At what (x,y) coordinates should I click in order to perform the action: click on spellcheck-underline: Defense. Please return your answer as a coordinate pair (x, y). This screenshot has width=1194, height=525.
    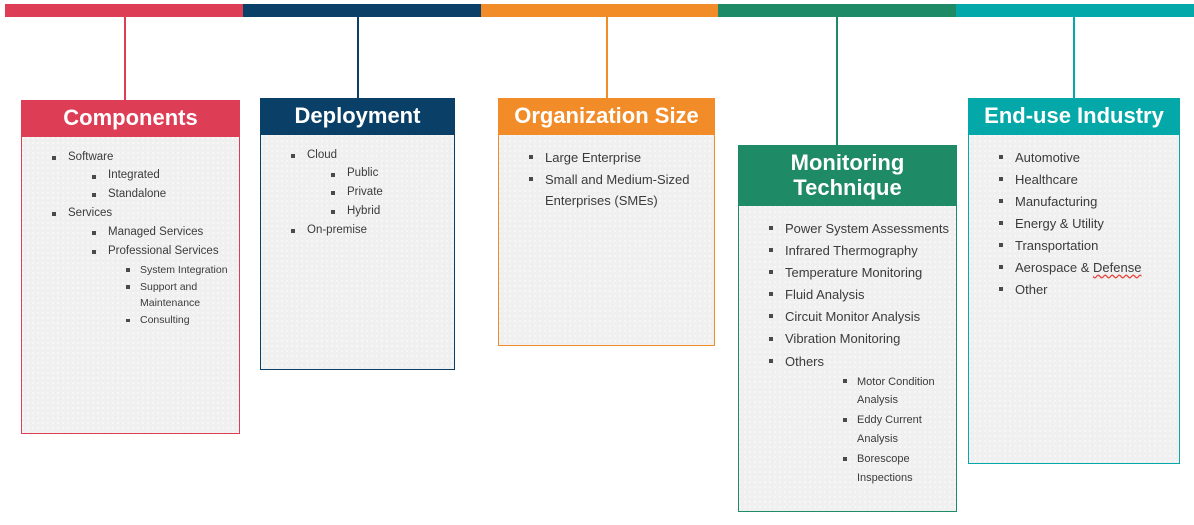
    Looking at the image, I should click on (1117, 267).